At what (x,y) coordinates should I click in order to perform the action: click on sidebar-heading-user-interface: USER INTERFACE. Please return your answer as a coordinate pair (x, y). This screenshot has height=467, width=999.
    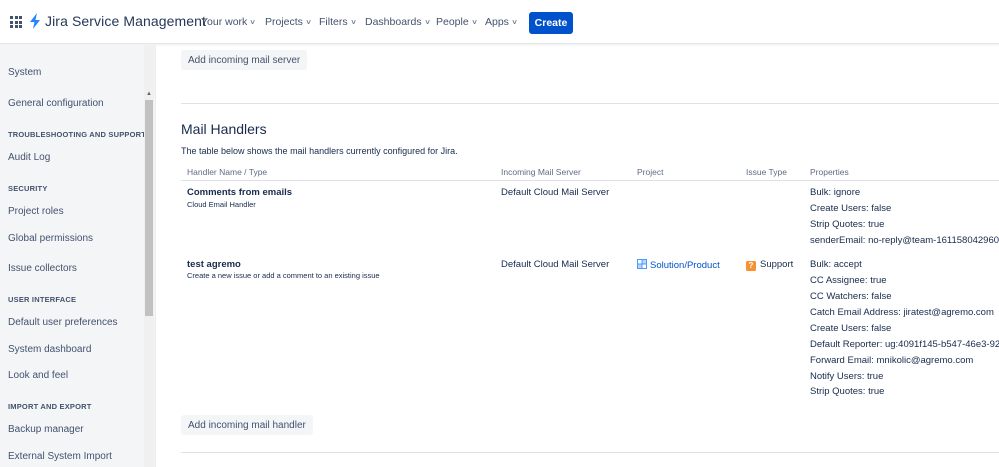
    Looking at the image, I should click on (42, 299).